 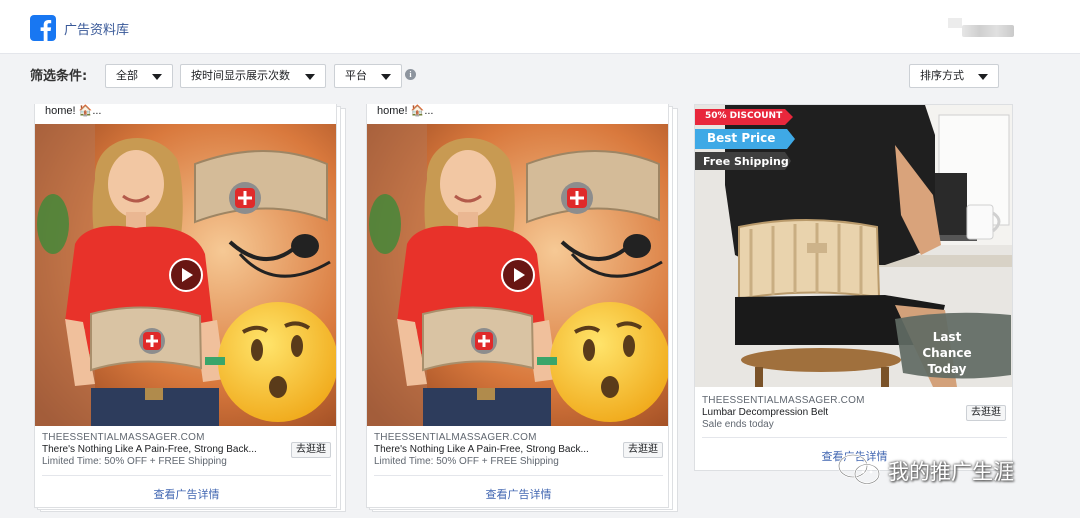 What do you see at coordinates (738, 424) in the screenshot?
I see `ad-subline: Sale ends today` at bounding box center [738, 424].